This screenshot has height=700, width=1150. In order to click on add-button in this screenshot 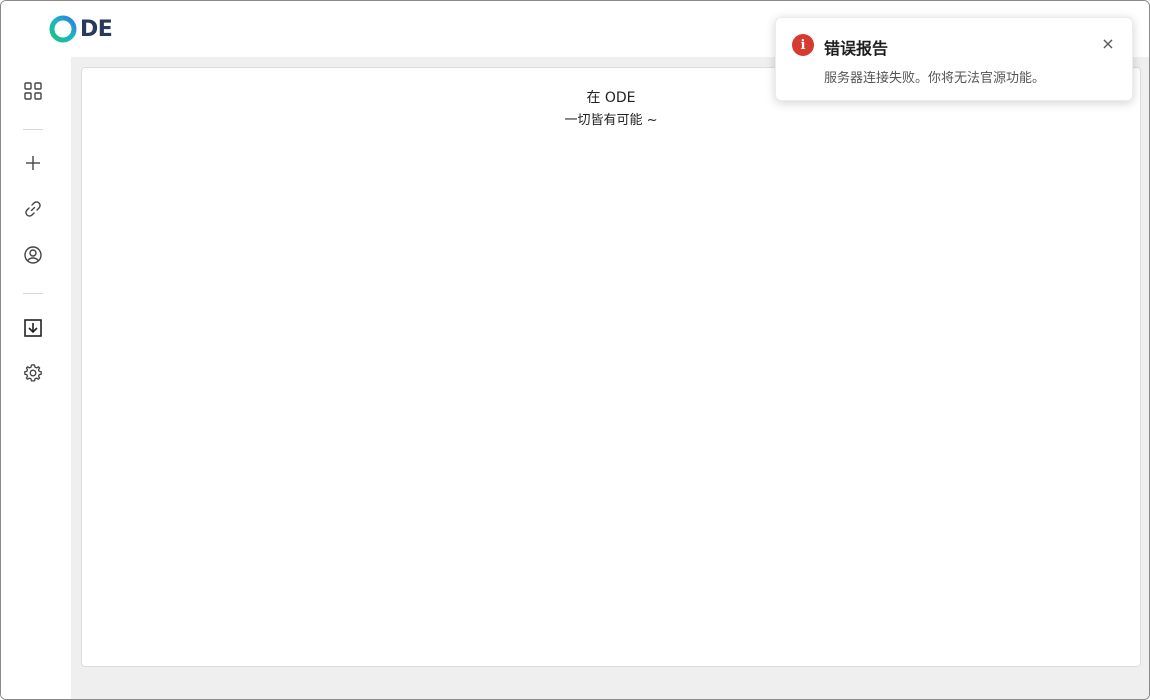, I will do `click(33, 163)`.